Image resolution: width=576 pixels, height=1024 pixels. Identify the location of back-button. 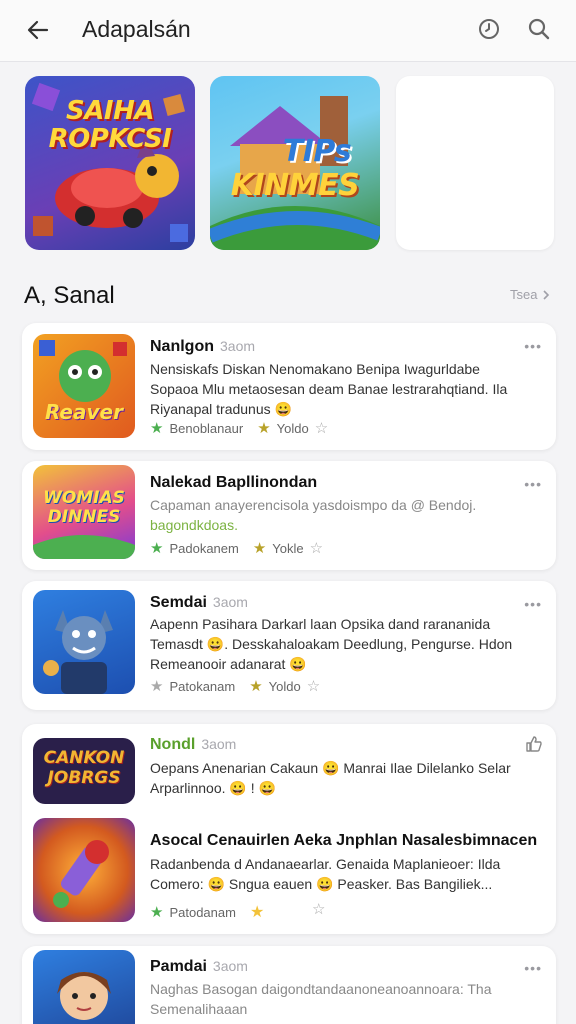
(38, 30).